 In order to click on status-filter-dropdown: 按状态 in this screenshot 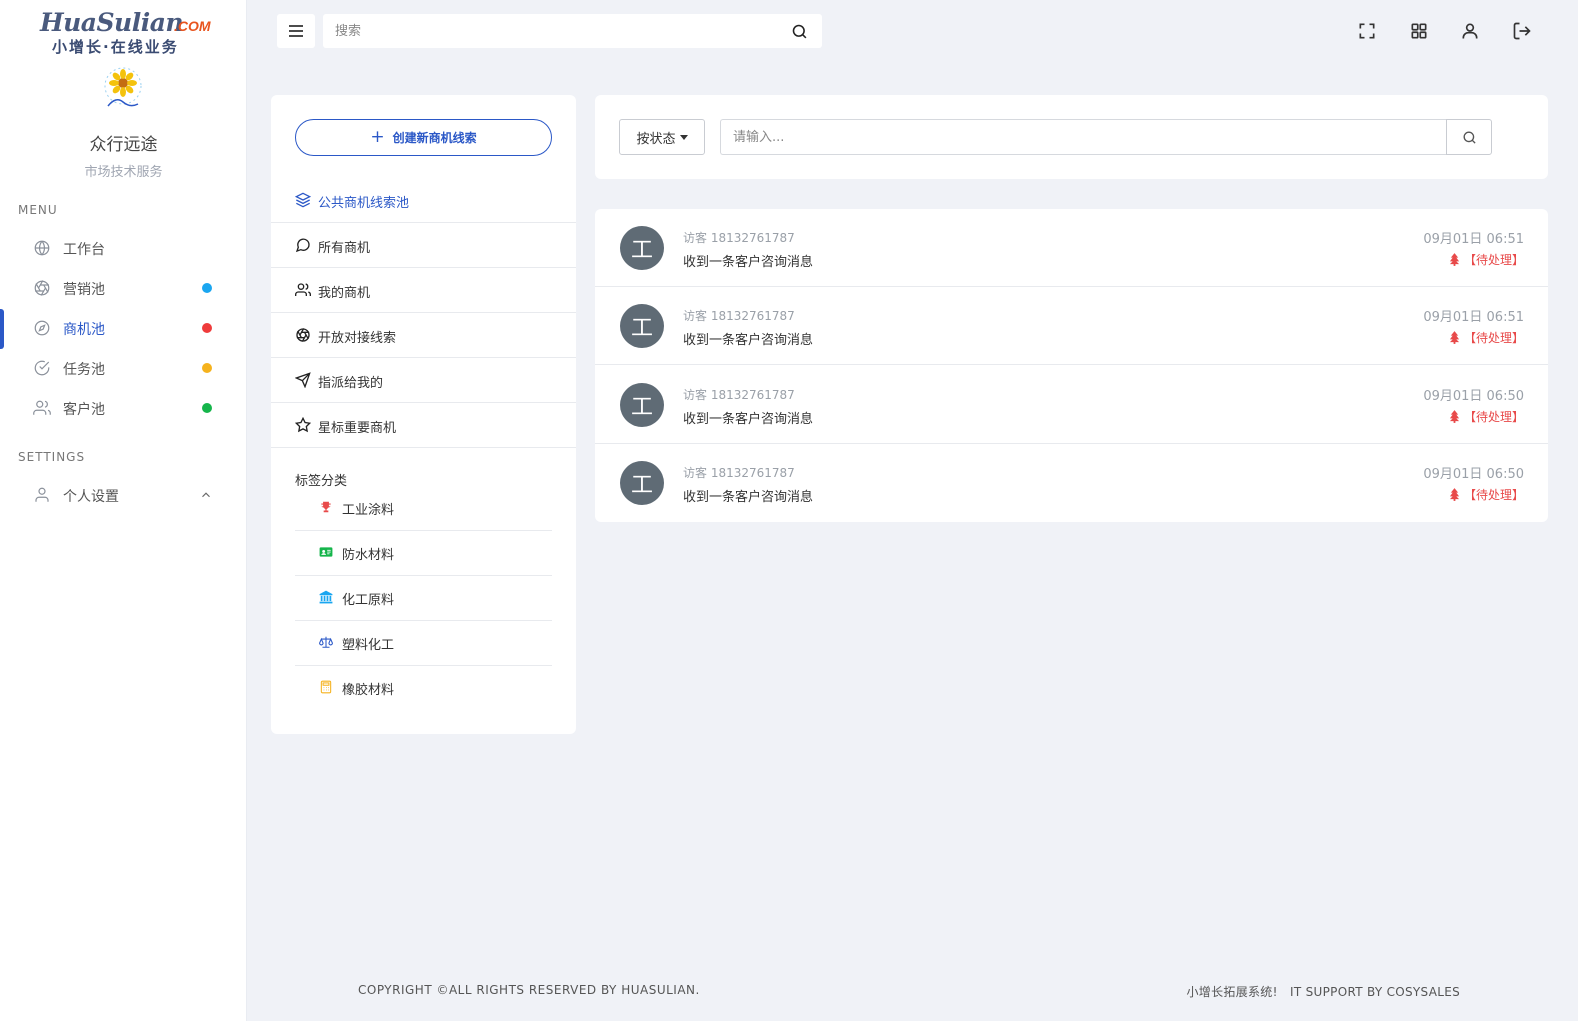, I will do `click(662, 137)`.